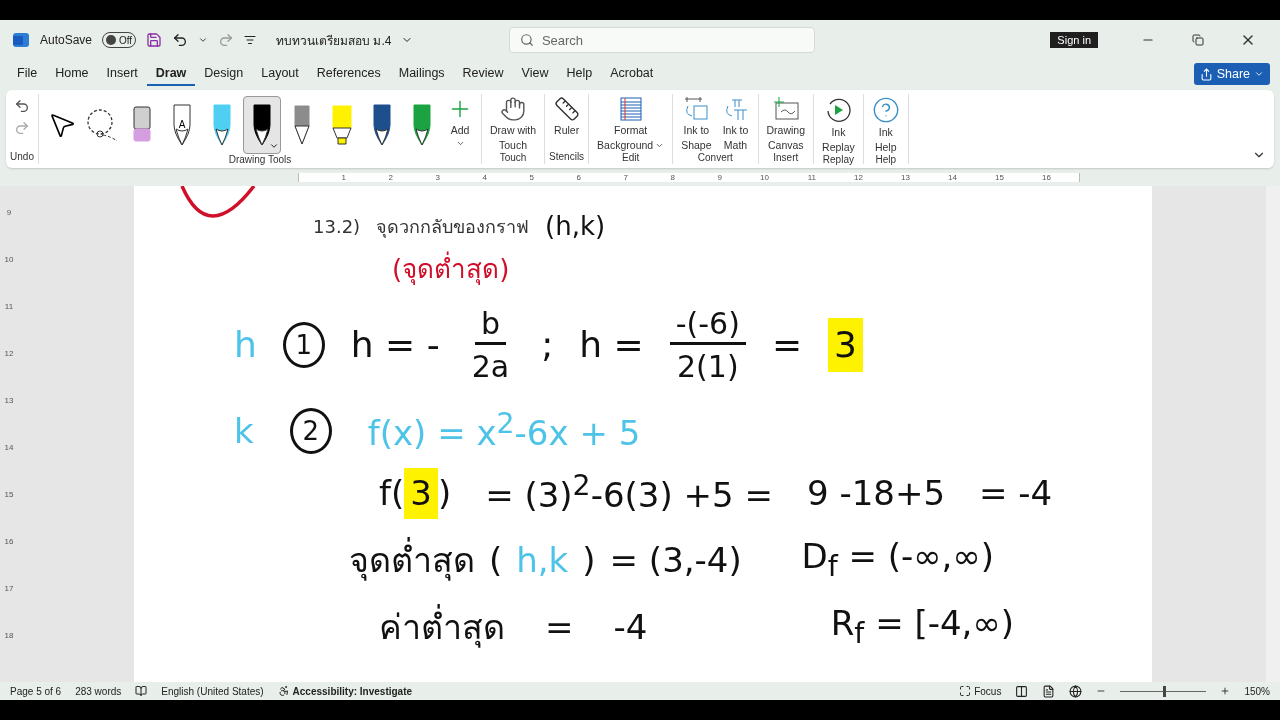 The width and height of the screenshot is (1280, 720). What do you see at coordinates (632, 74) in the screenshot?
I see `ribbon-tab: Acrobat` at bounding box center [632, 74].